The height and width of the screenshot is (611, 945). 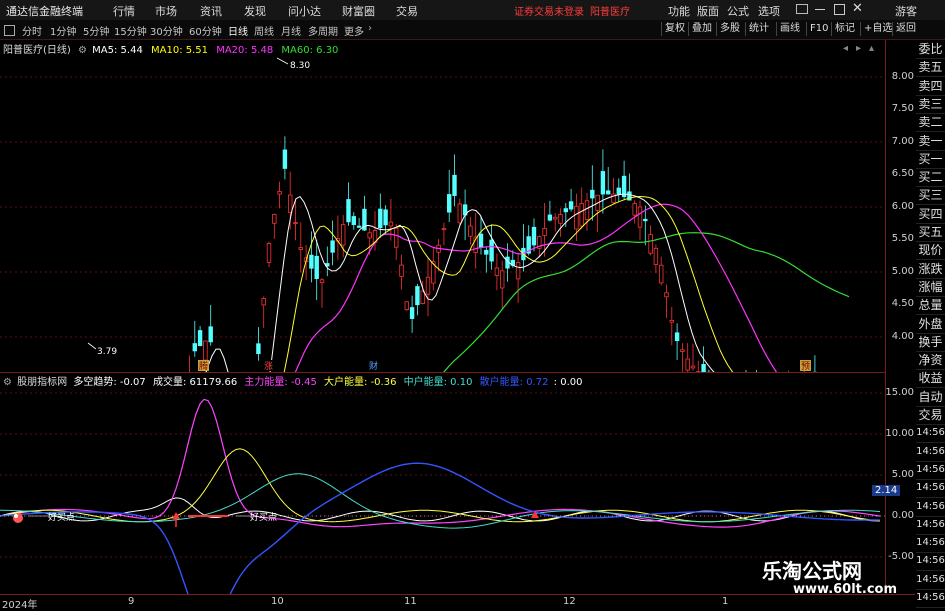 What do you see at coordinates (679, 11) in the screenshot?
I see `menu-function: 功能` at bounding box center [679, 11].